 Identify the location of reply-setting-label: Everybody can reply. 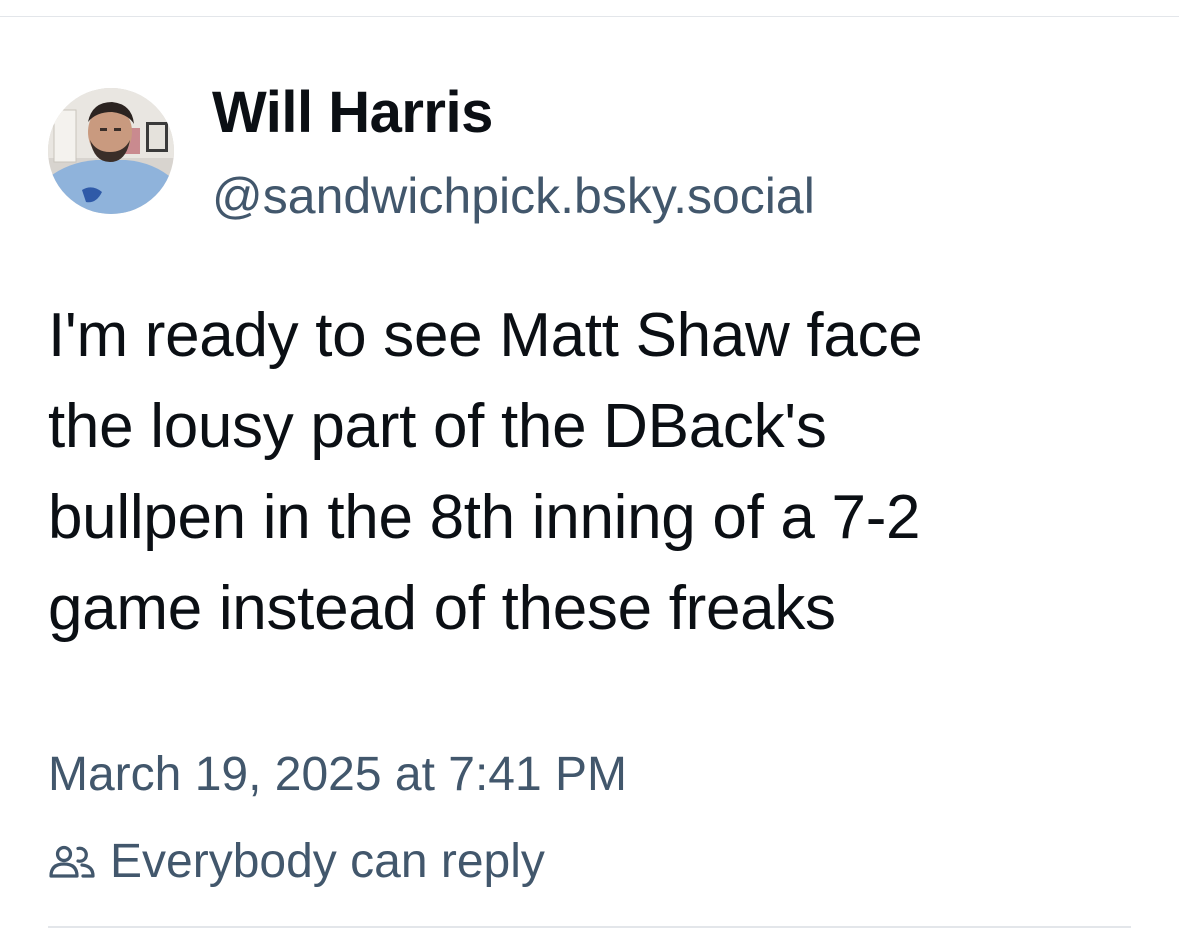
(327, 861).